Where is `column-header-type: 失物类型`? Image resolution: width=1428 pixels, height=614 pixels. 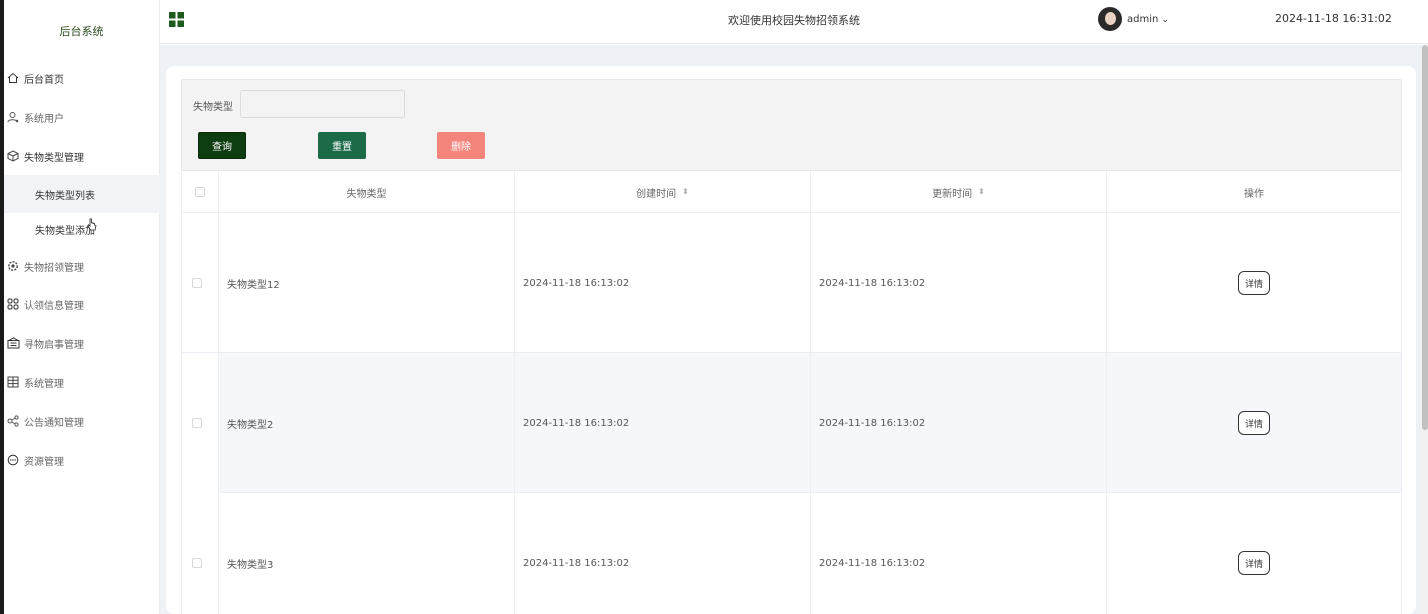
column-header-type: 失物类型 is located at coordinates (367, 192).